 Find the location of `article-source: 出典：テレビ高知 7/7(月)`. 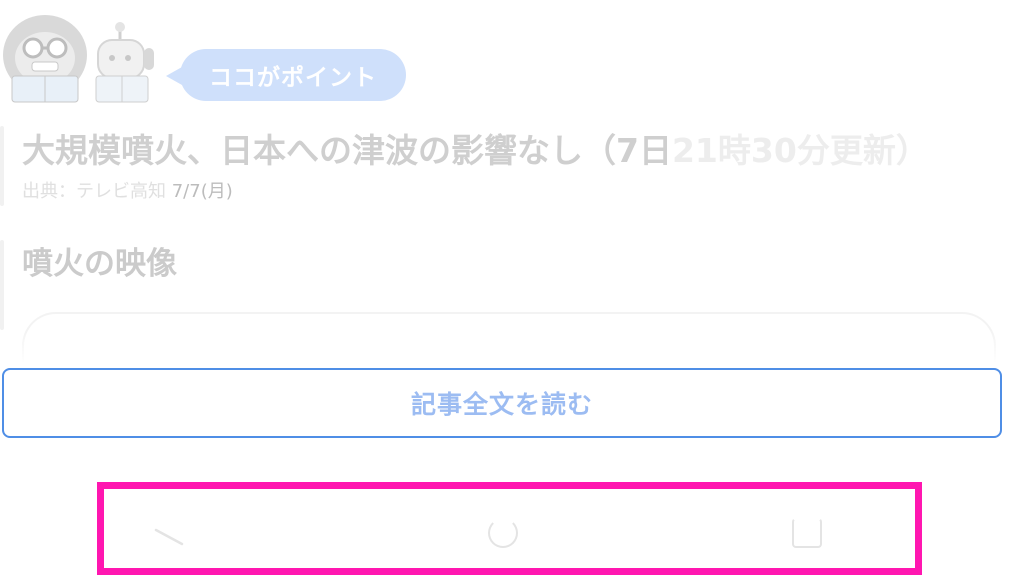

article-source: 出典：テレビ高知 7/7(月) is located at coordinates (127, 190).